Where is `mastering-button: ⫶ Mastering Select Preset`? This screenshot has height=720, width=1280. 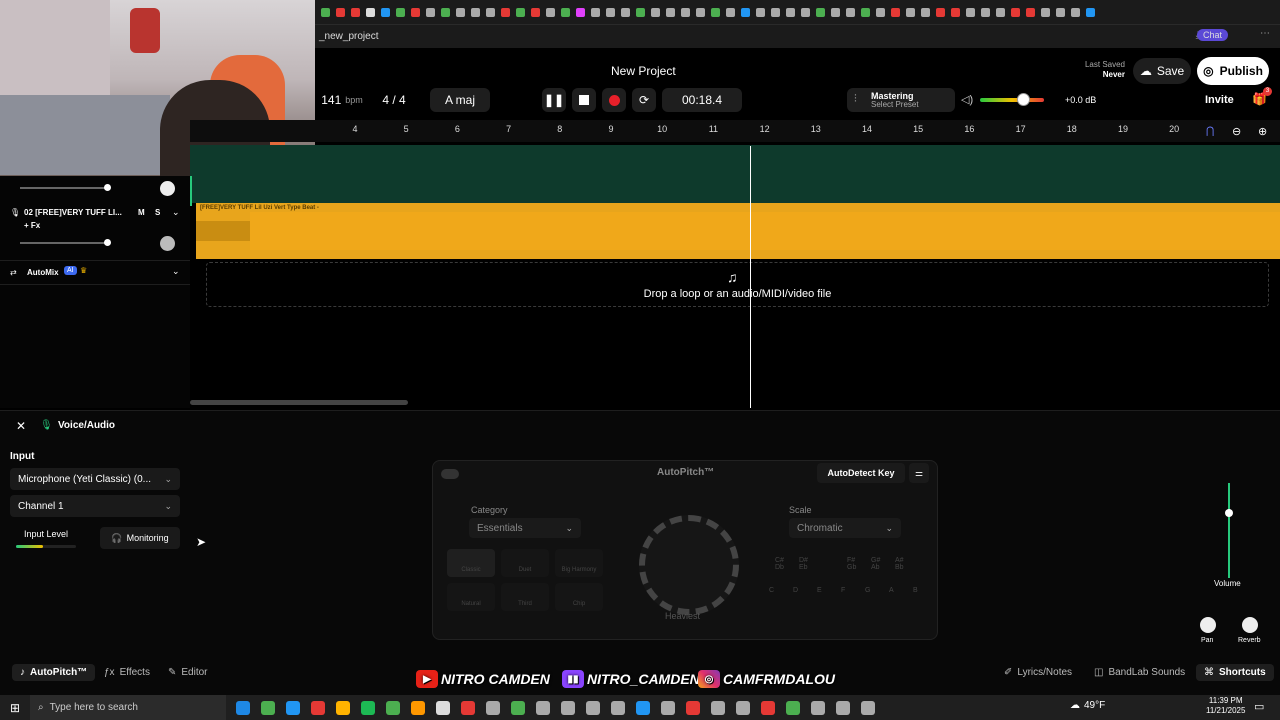
mastering-button: ⫶ Mastering Select Preset is located at coordinates (901, 100).